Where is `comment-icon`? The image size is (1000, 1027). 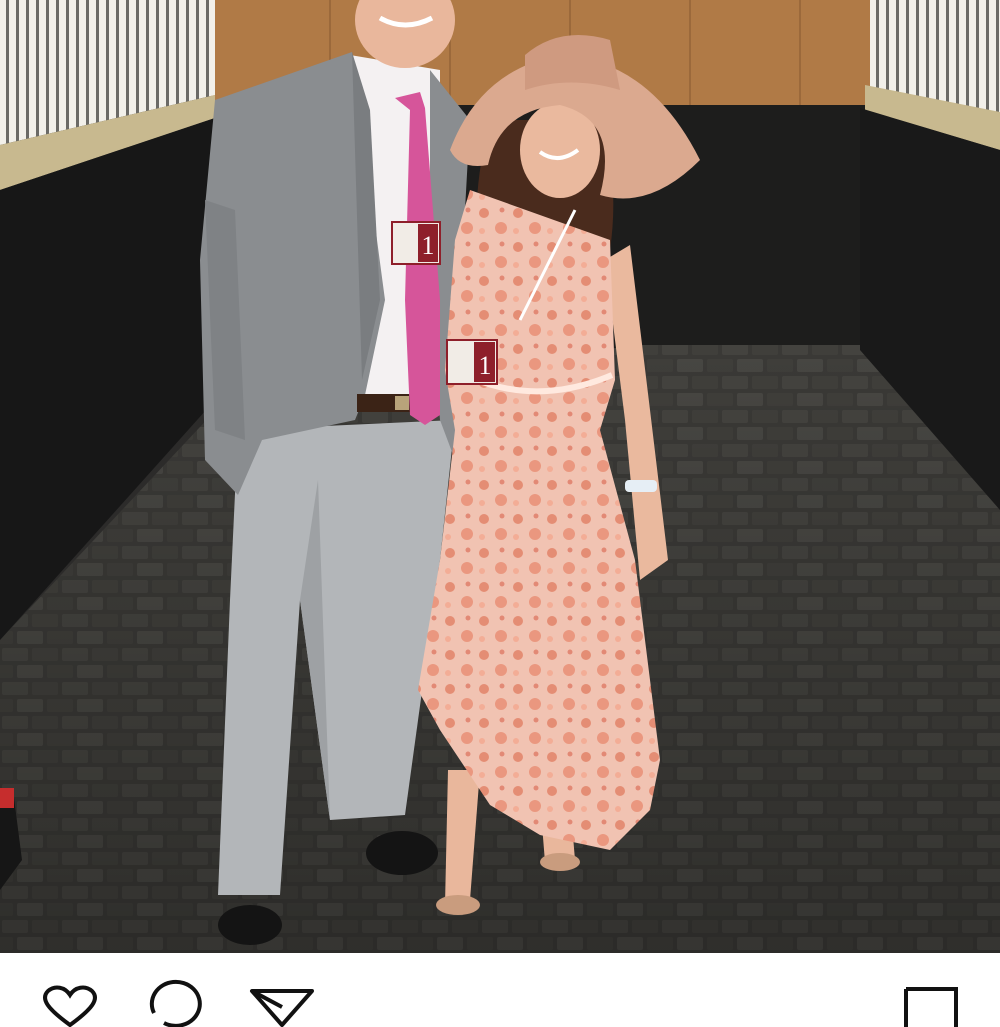
comment-icon is located at coordinates (176, 1003).